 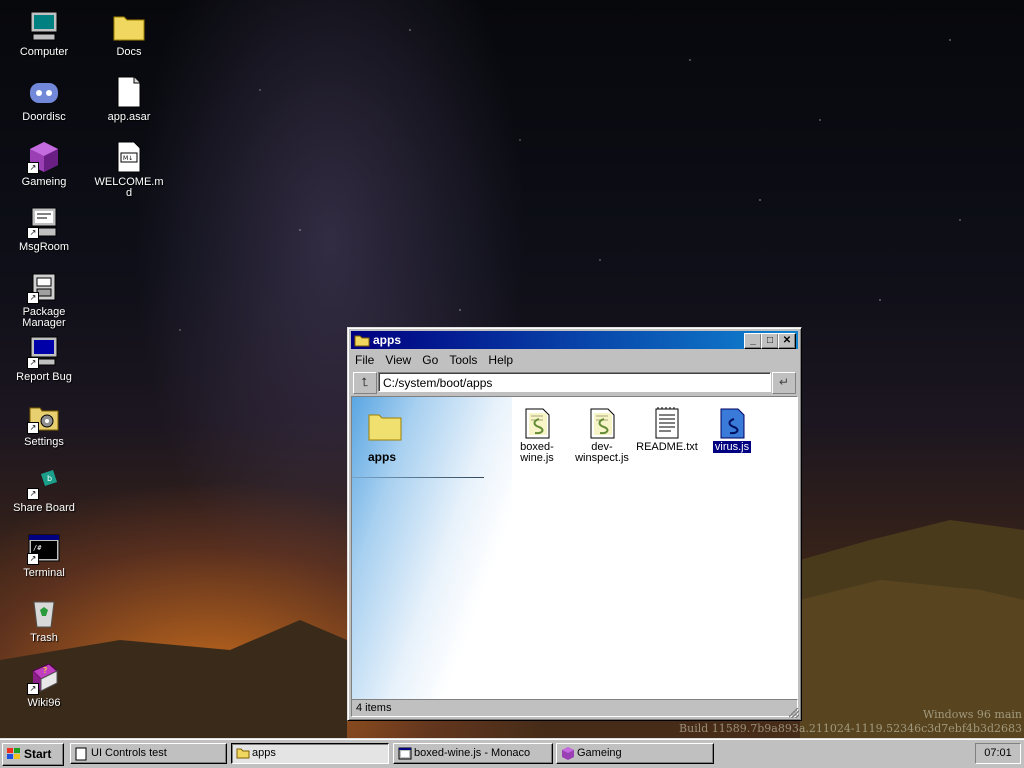 What do you see at coordinates (667, 447) in the screenshot?
I see `file-label: README.txt` at bounding box center [667, 447].